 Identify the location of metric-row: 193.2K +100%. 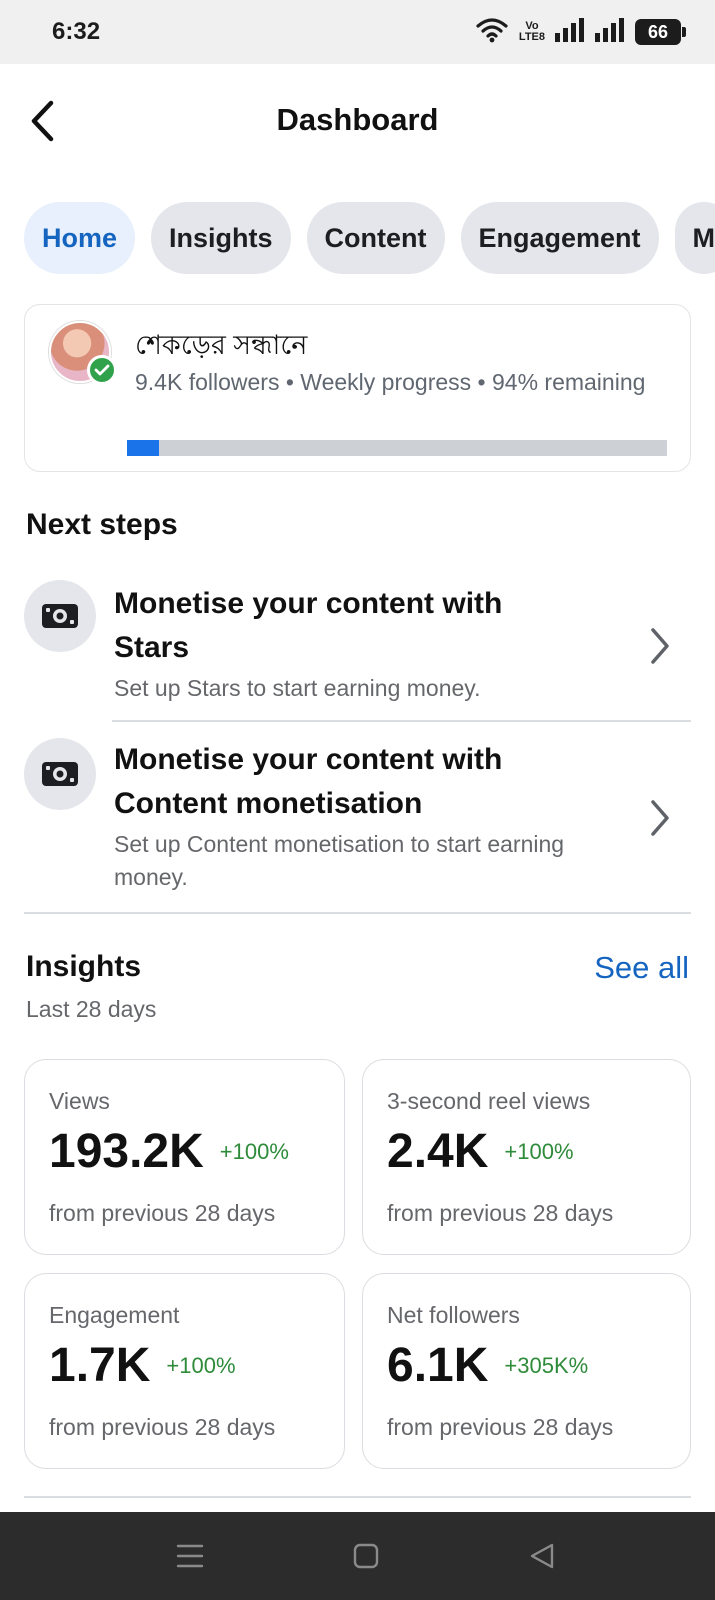
(169, 1151).